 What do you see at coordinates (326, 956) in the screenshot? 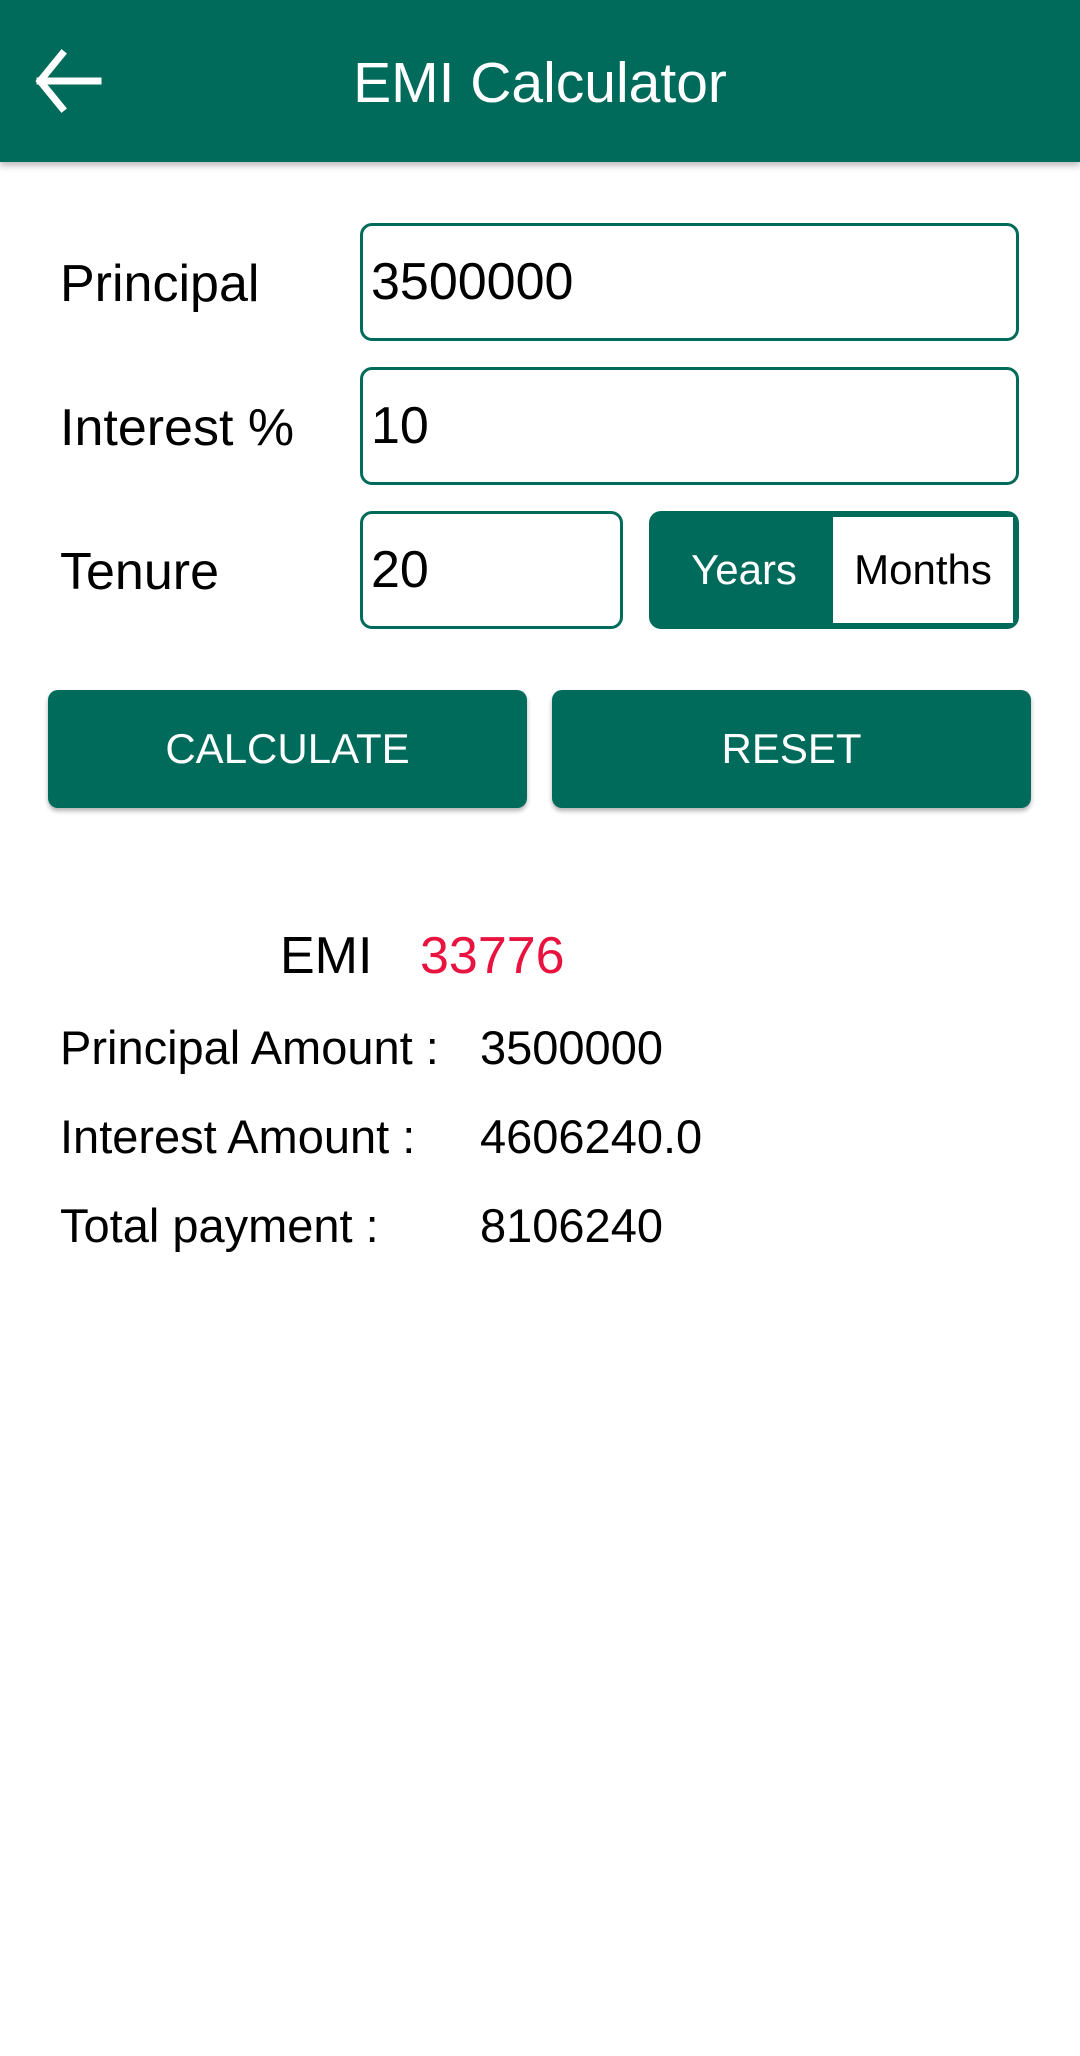
I see `emi-label: EMI` at bounding box center [326, 956].